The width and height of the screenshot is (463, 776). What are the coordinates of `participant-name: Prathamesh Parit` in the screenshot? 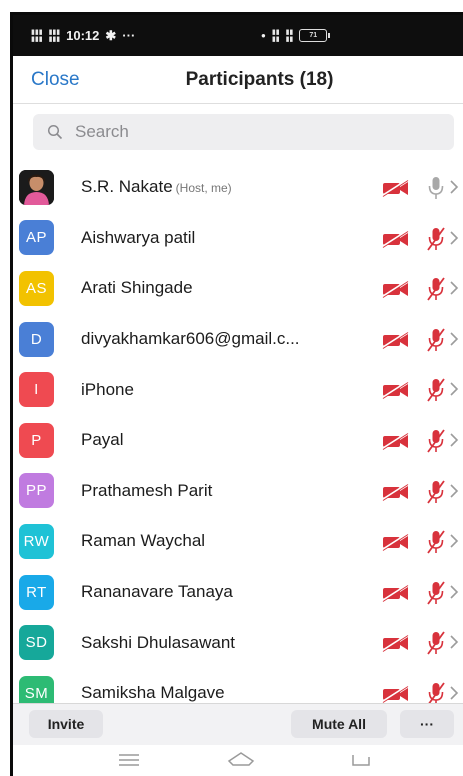 It's located at (148, 491).